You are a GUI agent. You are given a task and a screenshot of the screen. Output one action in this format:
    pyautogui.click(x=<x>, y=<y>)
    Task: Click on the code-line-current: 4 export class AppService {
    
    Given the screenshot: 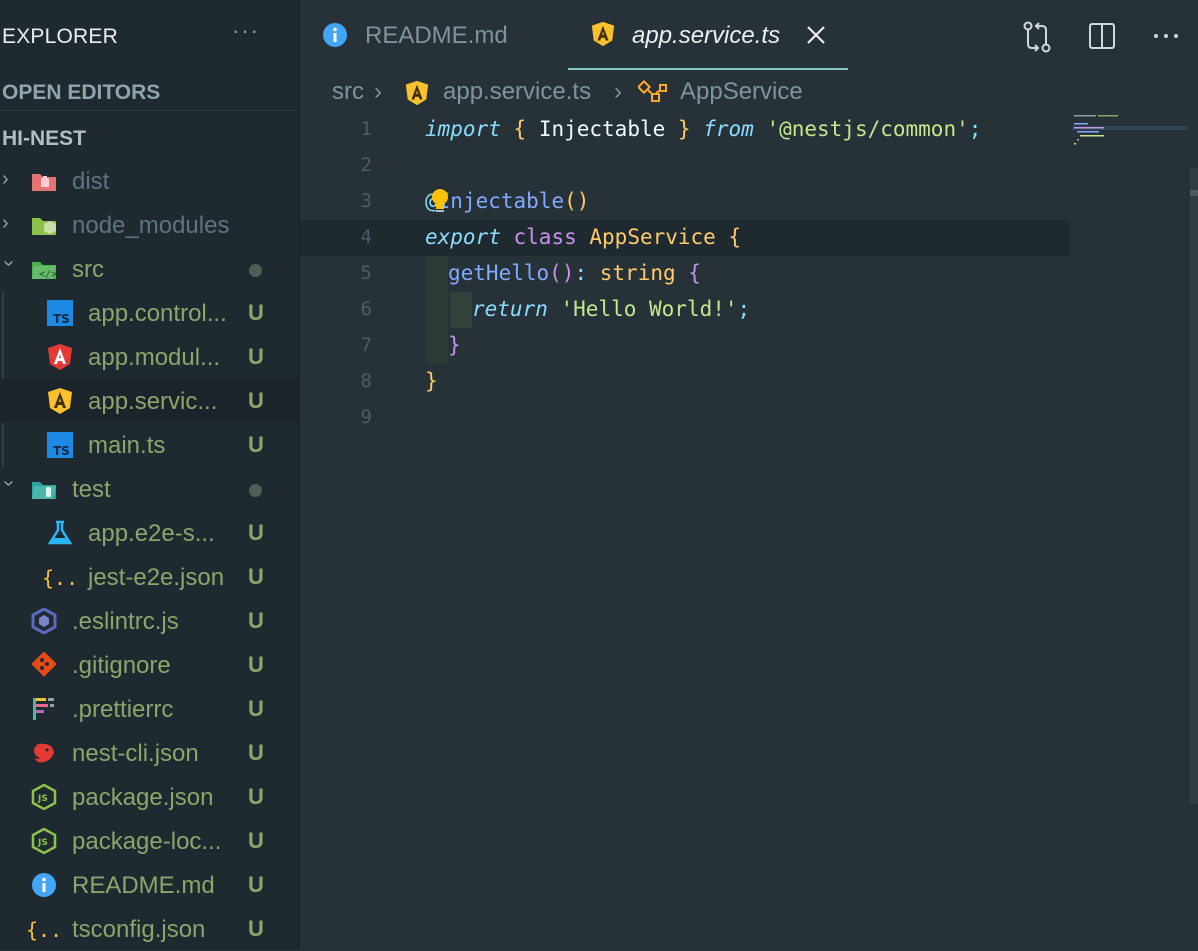 What is the action you would take?
    pyautogui.click(x=685, y=238)
    